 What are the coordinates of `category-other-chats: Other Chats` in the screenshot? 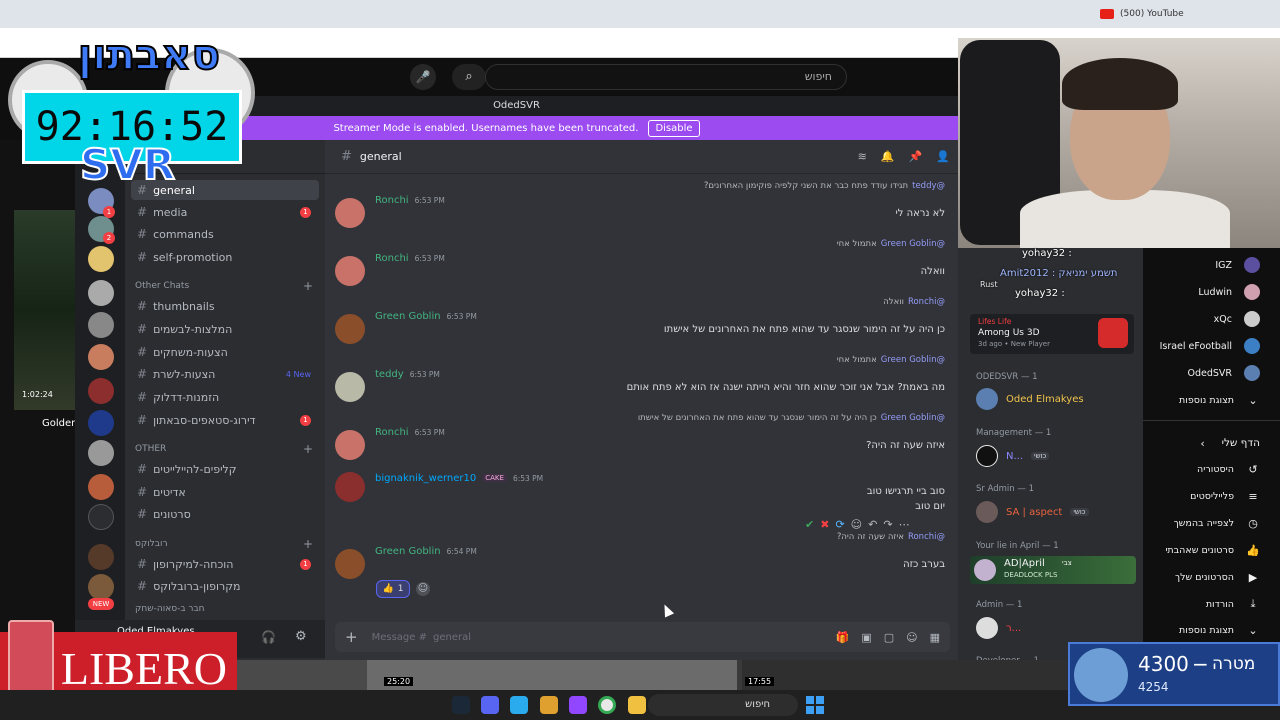 It's located at (162, 286).